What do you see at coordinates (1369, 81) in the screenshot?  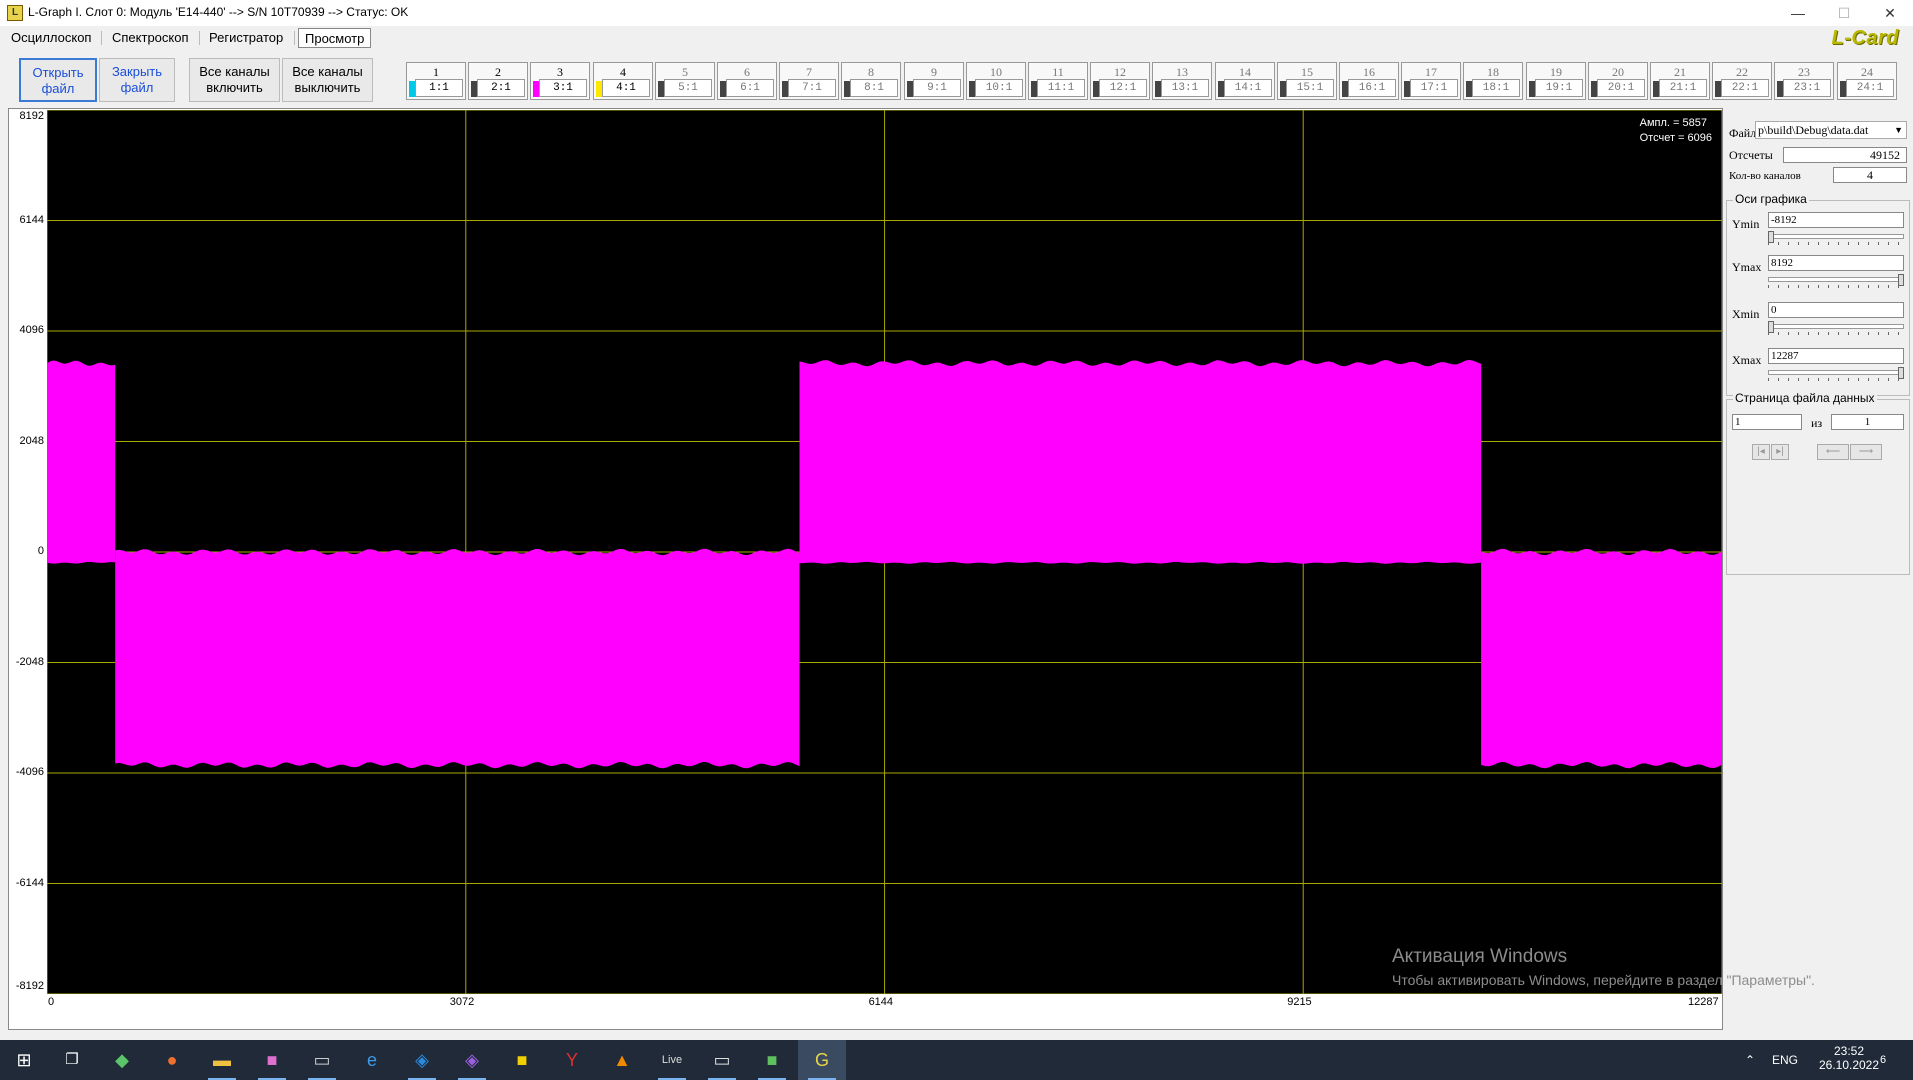 I see `channel-16-button: 16 16:1` at bounding box center [1369, 81].